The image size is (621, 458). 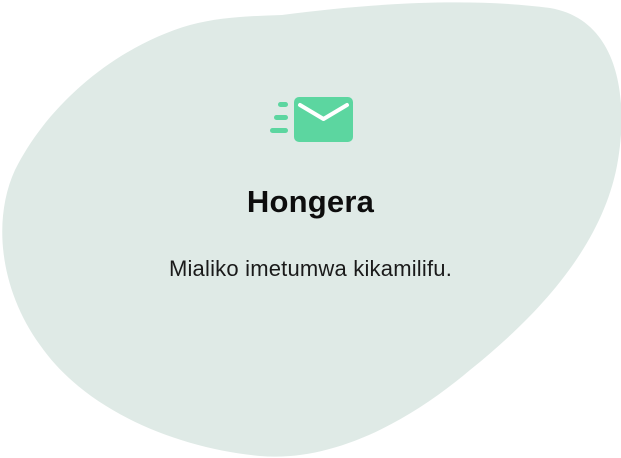 I want to click on dialog-message: Mialiko imetumwa kikamilifu., so click(x=310, y=268).